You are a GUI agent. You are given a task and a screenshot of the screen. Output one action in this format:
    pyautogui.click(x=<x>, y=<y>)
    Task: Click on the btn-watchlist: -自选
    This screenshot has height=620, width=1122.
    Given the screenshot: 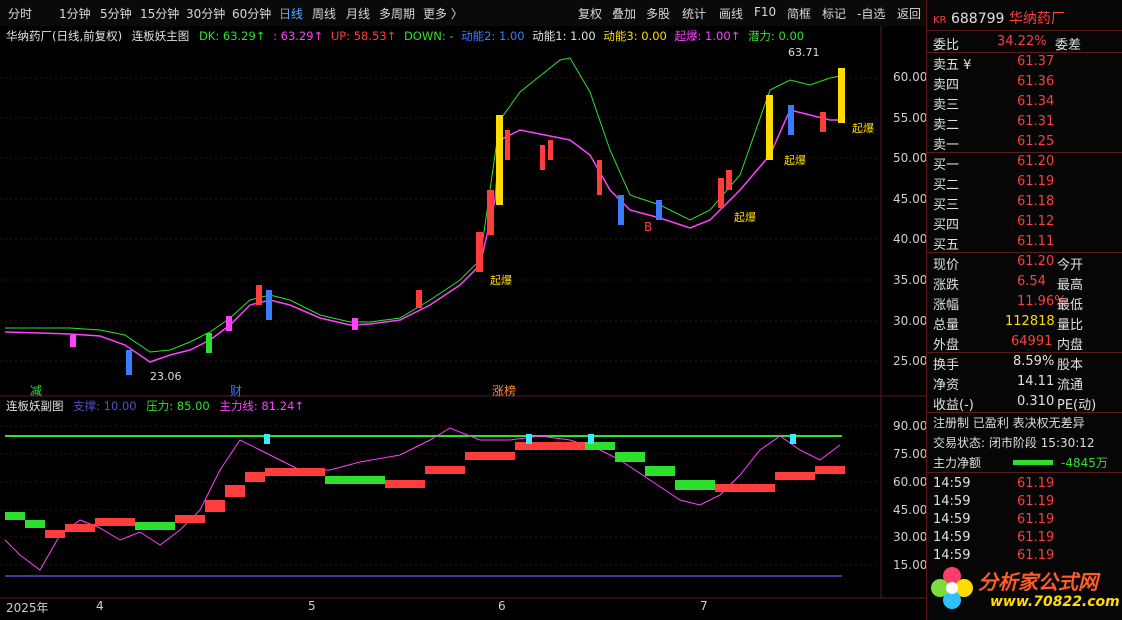 What is the action you would take?
    pyautogui.click(x=871, y=13)
    